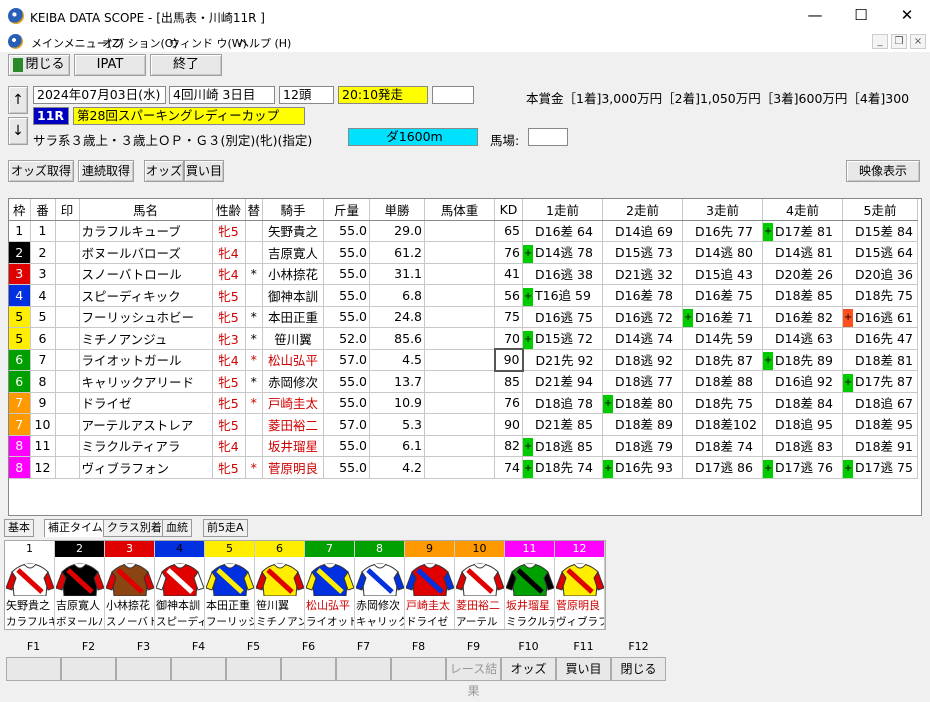 The width and height of the screenshot is (930, 702). What do you see at coordinates (67, 210) in the screenshot?
I see `col-header: 印` at bounding box center [67, 210].